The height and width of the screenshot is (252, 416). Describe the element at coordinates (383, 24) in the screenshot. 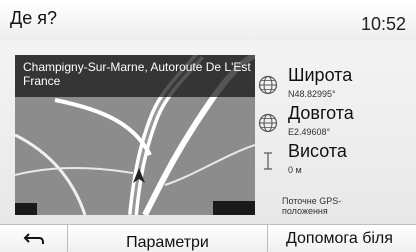

I see `clock: 10:52` at that location.